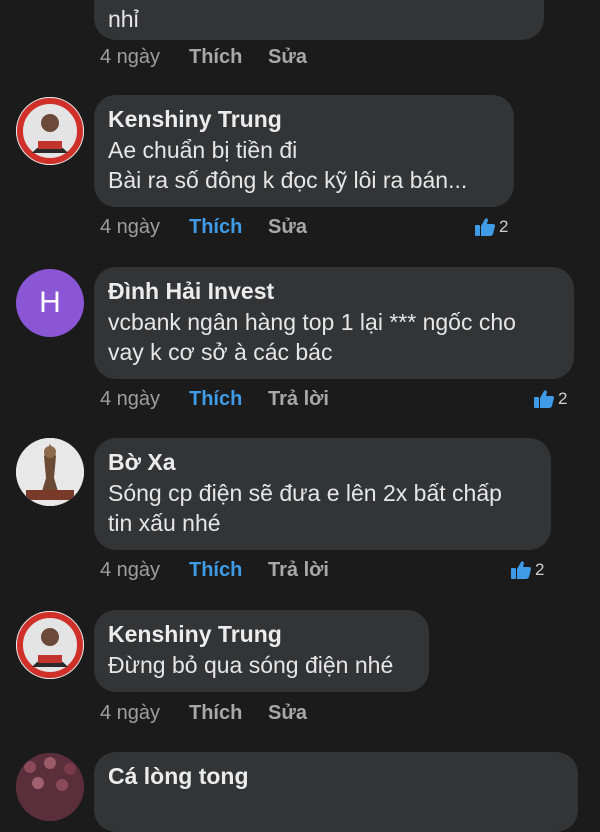 The width and height of the screenshot is (600, 832). Describe the element at coordinates (261, 651) in the screenshot. I see `comment-bubble: Kenshiny Trung Đừng bỏ qua sóng điện nhé` at that location.